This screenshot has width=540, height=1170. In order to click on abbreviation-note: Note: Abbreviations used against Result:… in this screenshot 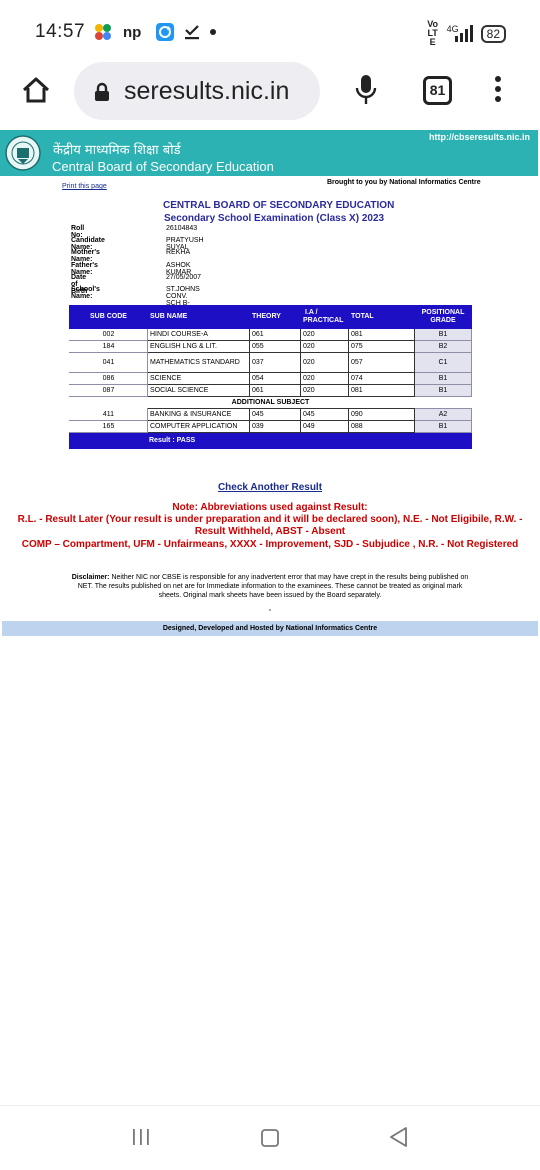, I will do `click(270, 526)`.